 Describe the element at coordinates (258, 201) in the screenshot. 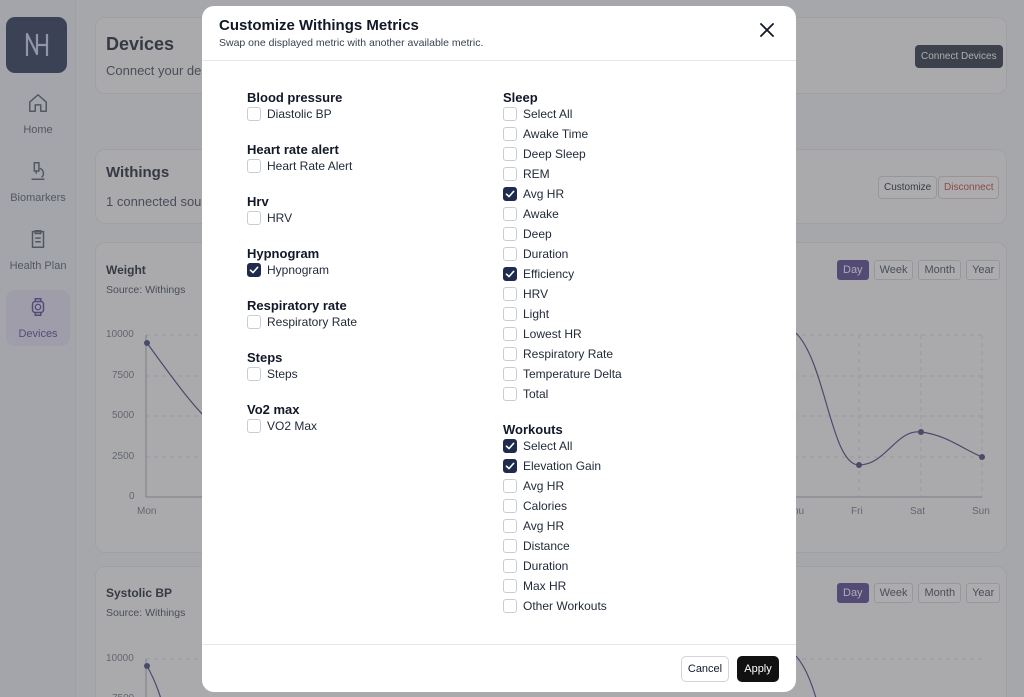

I see `group-title-hrv: Hrv` at that location.